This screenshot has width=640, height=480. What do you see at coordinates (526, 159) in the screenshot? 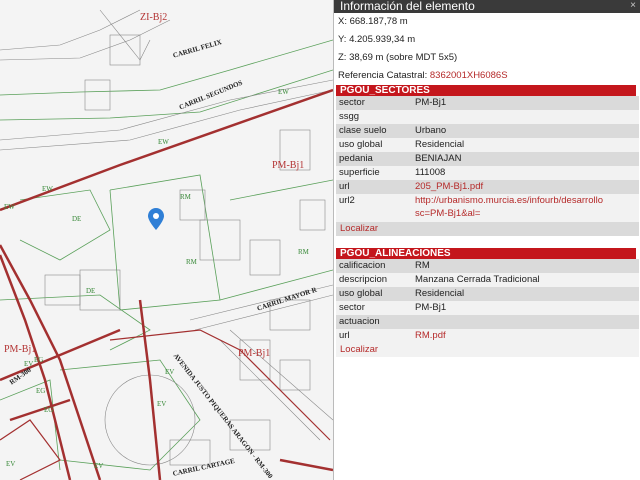
I see `field-value: BENIAJAN` at bounding box center [526, 159].